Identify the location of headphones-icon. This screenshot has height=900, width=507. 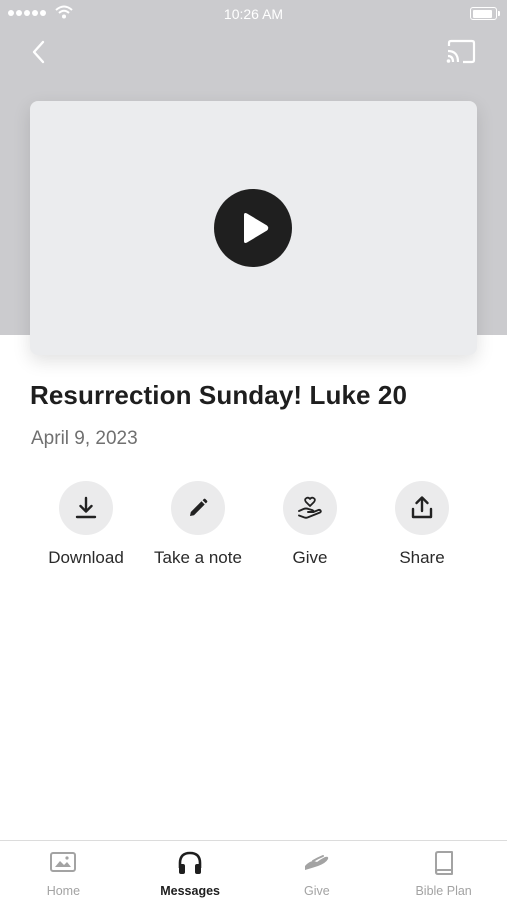
(190, 862).